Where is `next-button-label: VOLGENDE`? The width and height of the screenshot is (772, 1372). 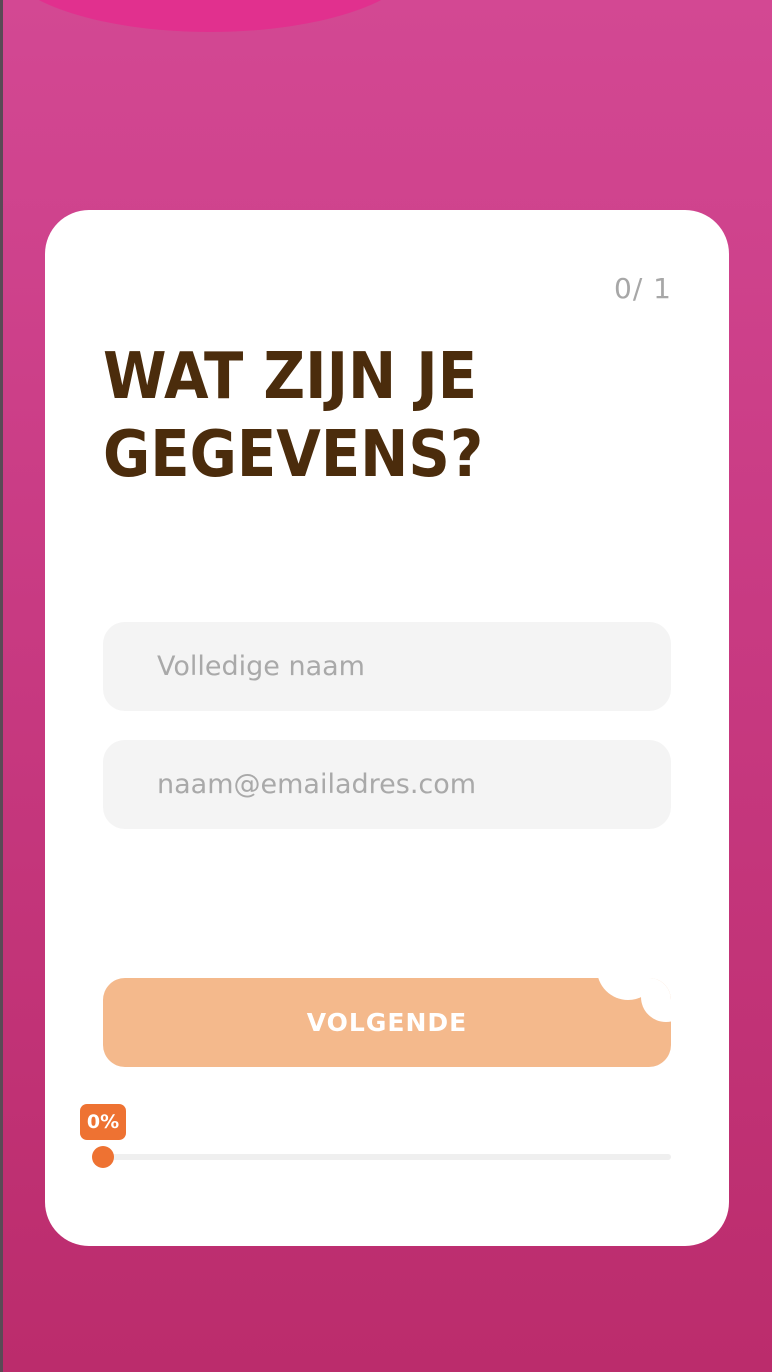 next-button-label: VOLGENDE is located at coordinates (387, 1022).